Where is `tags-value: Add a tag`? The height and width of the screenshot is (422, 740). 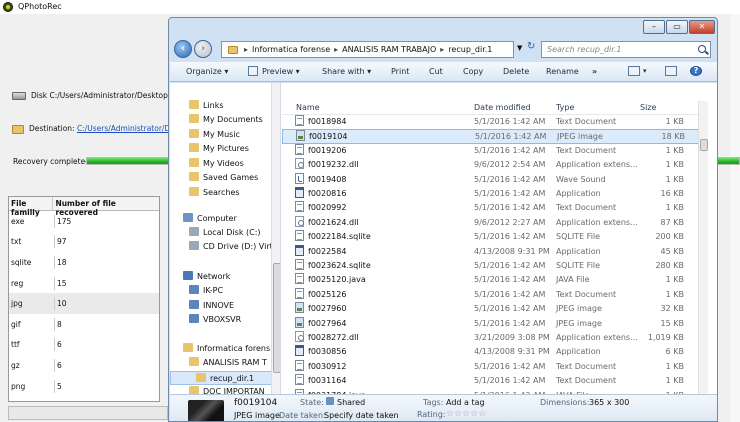 tags-value: Add a tag is located at coordinates (465, 402).